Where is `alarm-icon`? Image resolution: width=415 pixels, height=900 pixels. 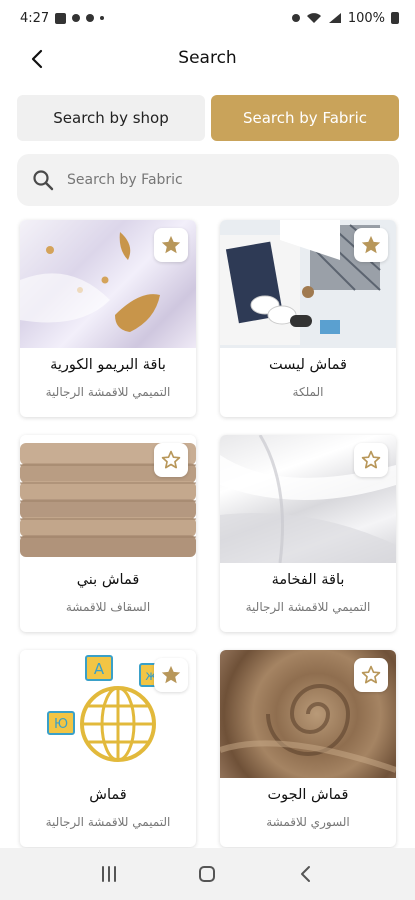
alarm-icon is located at coordinates (295, 18).